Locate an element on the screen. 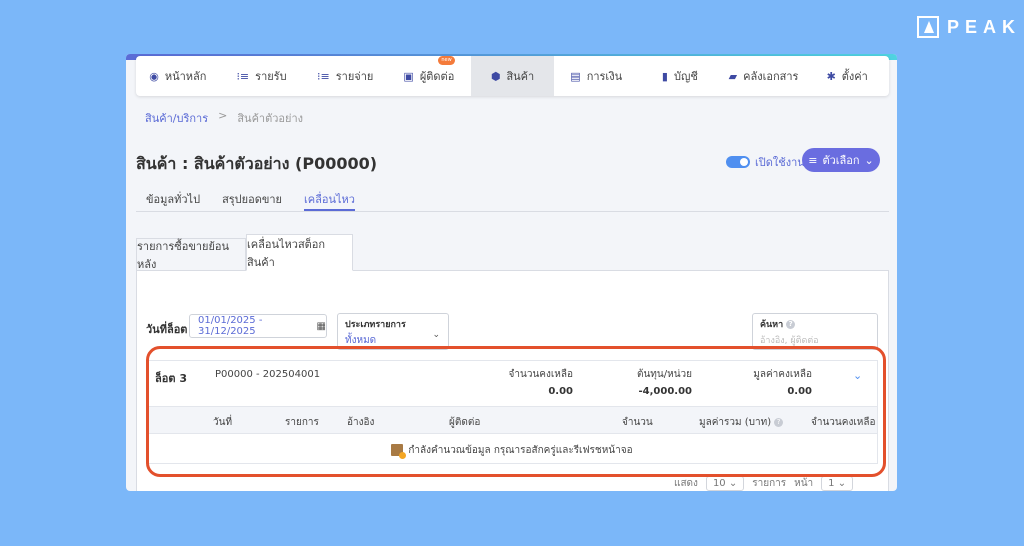 Image resolution: width=1024 pixels, height=546 pixels. date-range-input: 01/01/2025 - 31/12/2025 ▦ is located at coordinates (258, 326).